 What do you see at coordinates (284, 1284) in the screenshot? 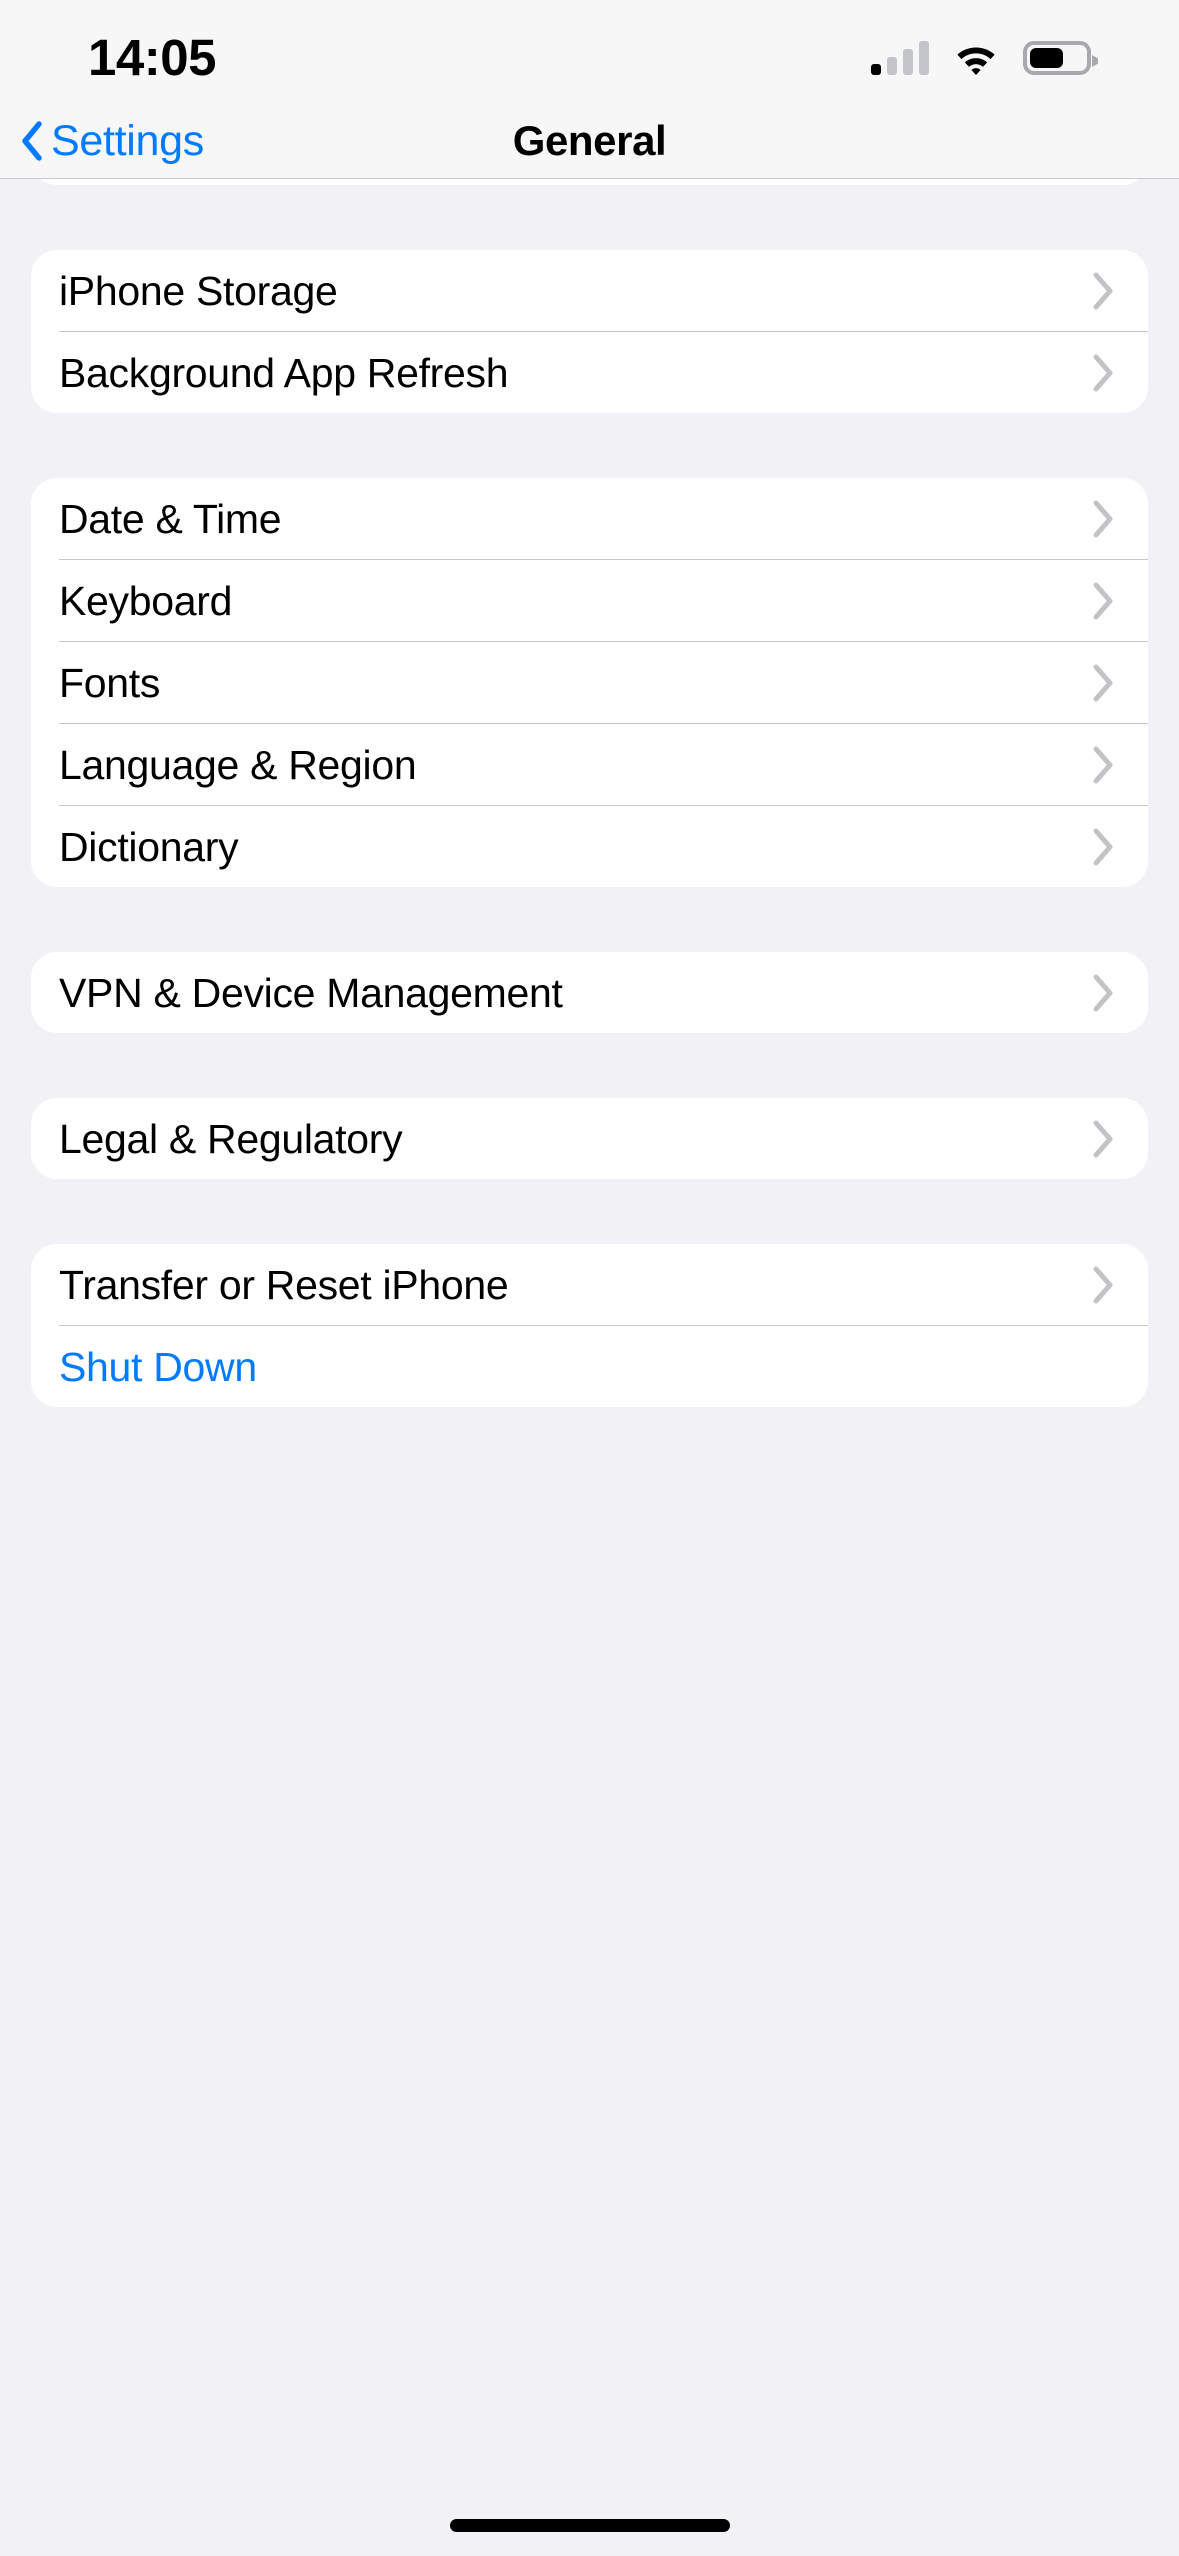
I see `list-item-label: Transfer or Reset iPhone` at bounding box center [284, 1284].